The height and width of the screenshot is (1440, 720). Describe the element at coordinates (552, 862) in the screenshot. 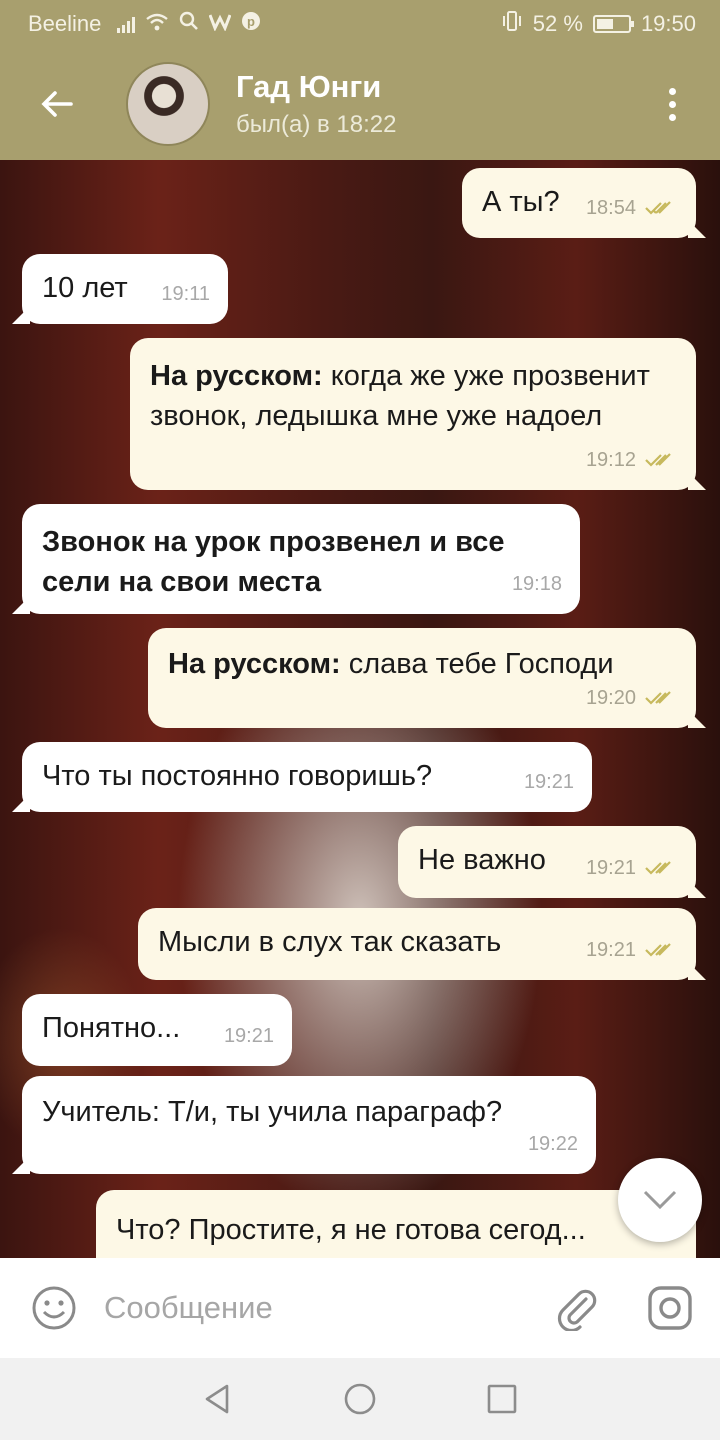

I see `message-bubble-out: Не важно 19:21` at that location.